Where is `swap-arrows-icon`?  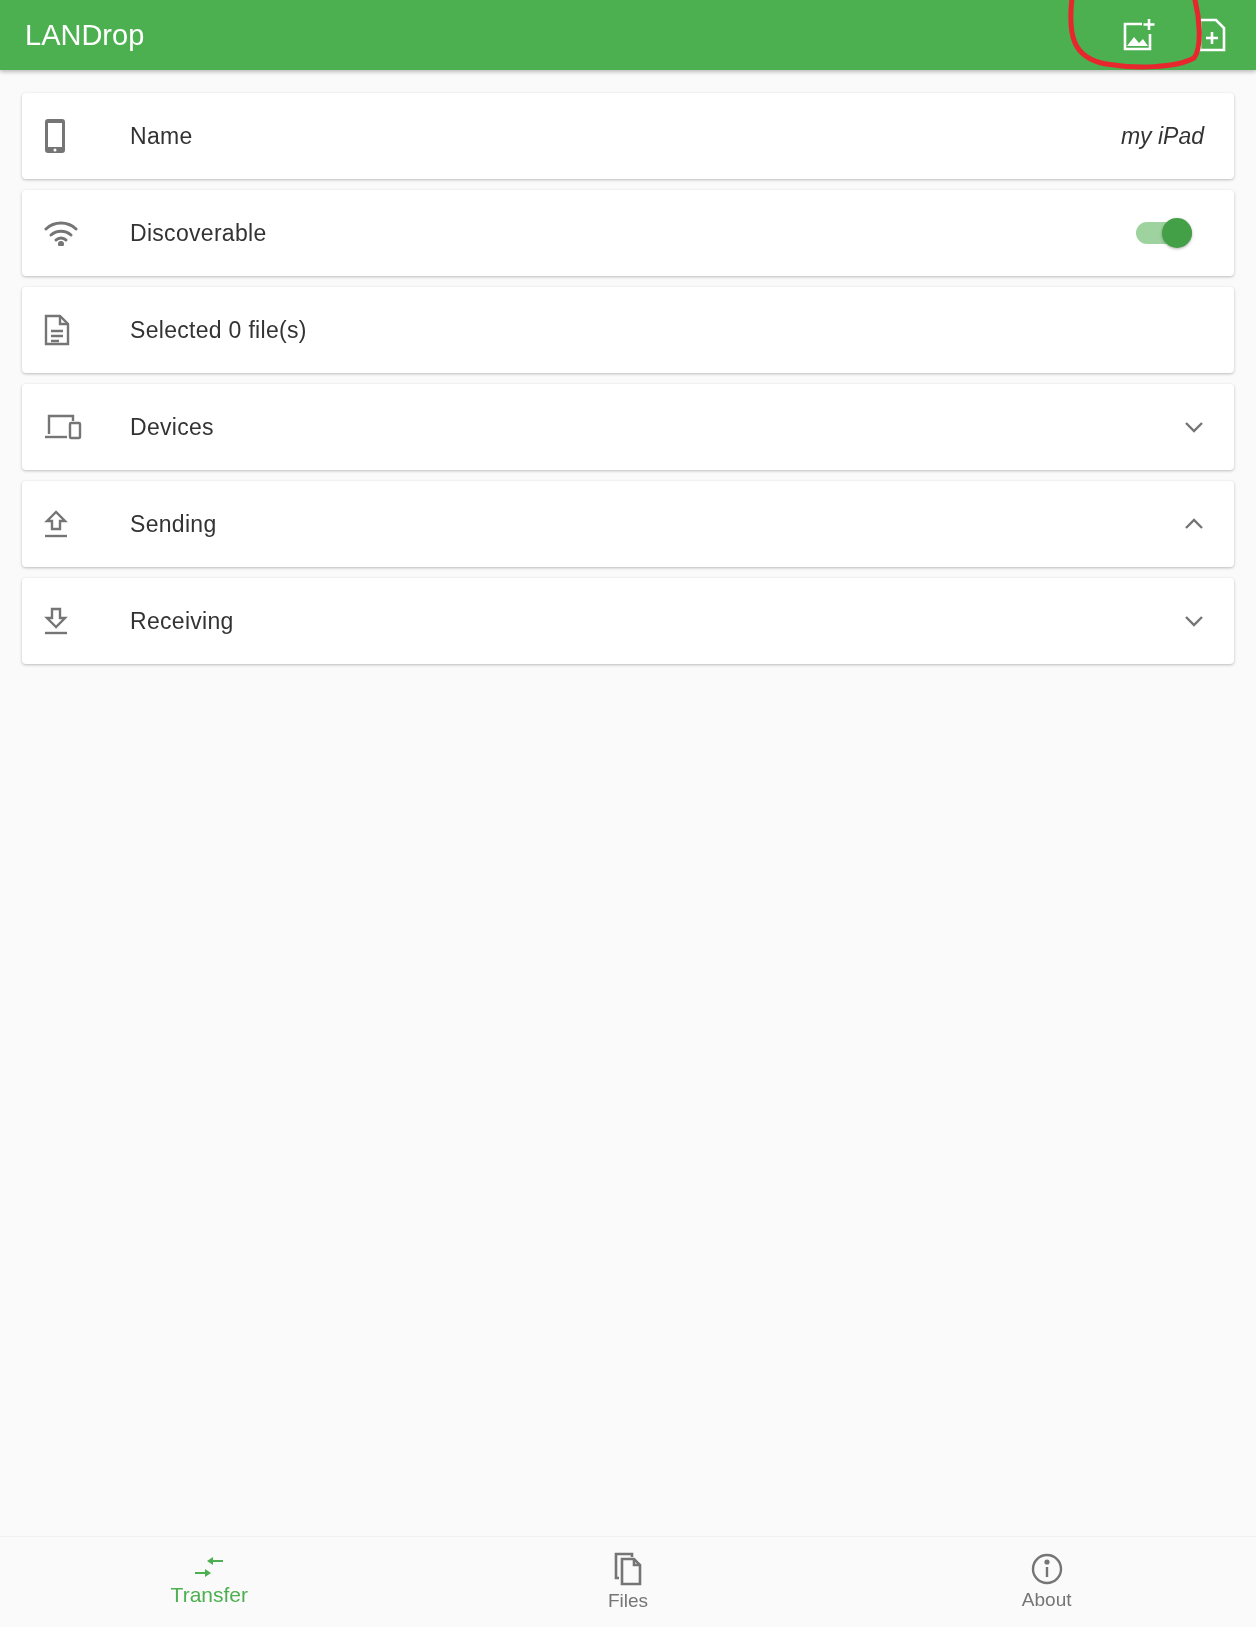
swap-arrows-icon is located at coordinates (209, 1568).